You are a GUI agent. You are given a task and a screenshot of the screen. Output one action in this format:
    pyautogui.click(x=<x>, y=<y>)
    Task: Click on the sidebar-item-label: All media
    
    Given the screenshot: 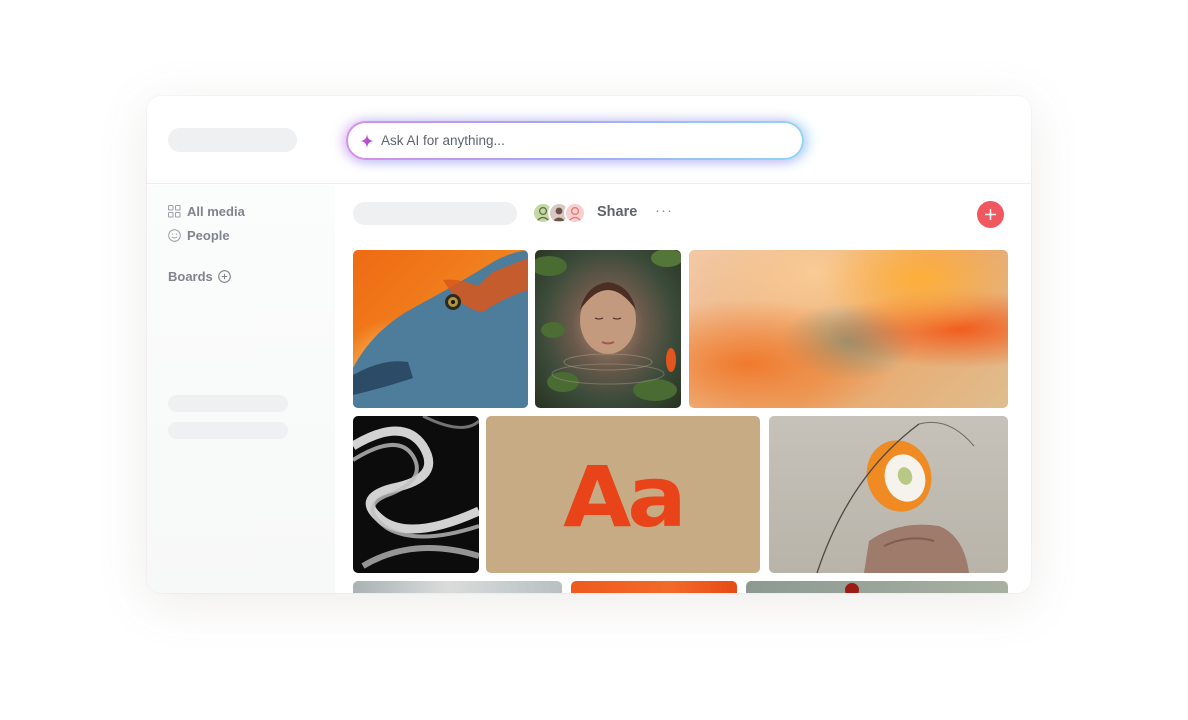 What is the action you would take?
    pyautogui.click(x=216, y=211)
    